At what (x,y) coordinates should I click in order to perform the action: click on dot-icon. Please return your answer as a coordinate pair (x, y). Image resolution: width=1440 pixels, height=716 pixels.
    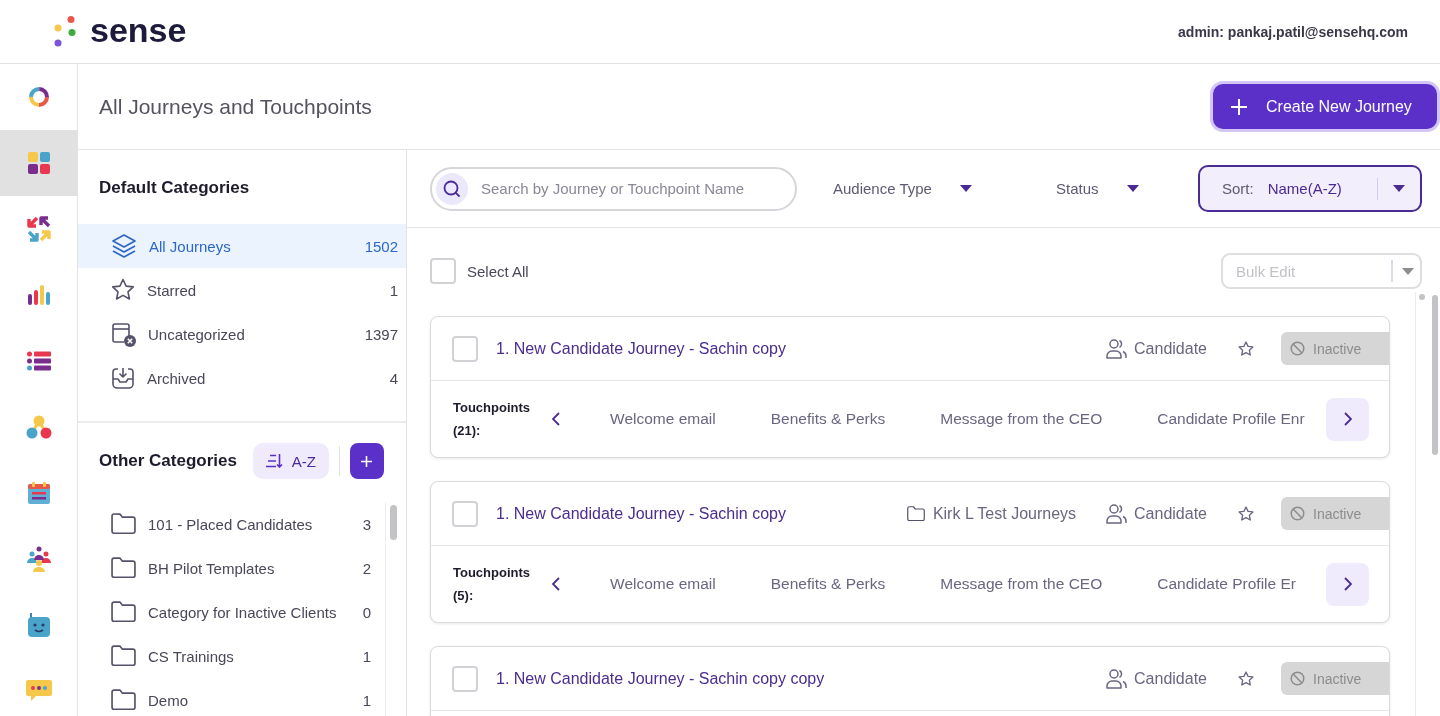
    Looking at the image, I should click on (1422, 297).